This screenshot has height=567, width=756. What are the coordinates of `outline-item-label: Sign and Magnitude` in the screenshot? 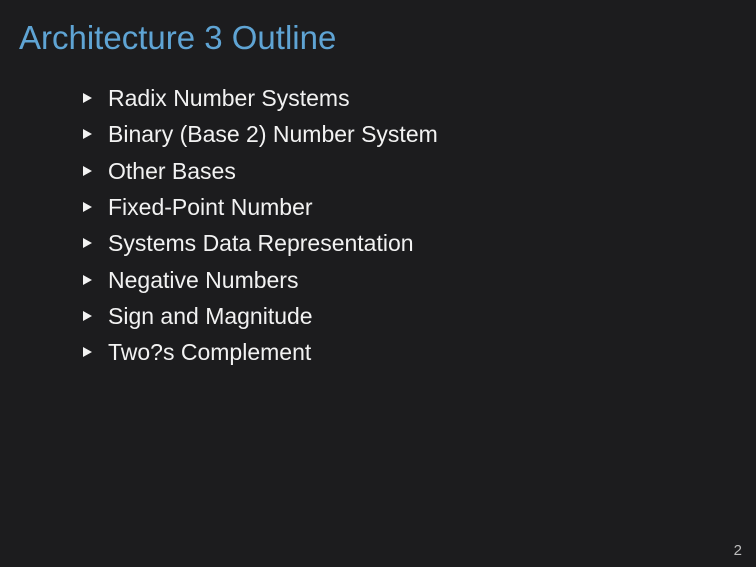 It's located at (210, 315).